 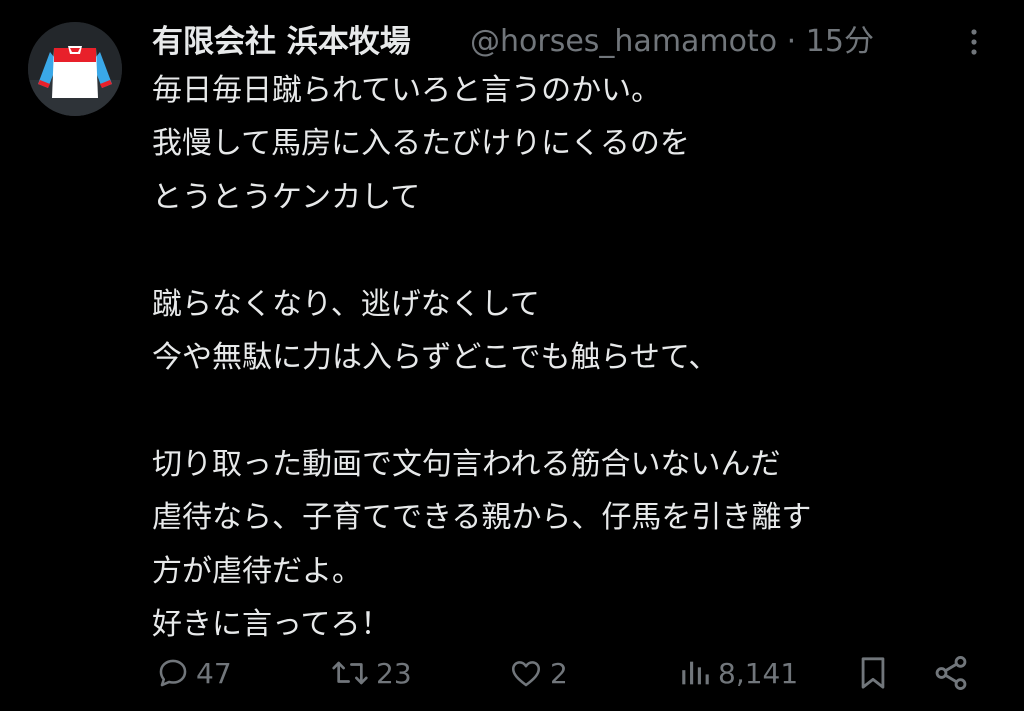 What do you see at coordinates (350, 673) in the screenshot?
I see `repost-icon` at bounding box center [350, 673].